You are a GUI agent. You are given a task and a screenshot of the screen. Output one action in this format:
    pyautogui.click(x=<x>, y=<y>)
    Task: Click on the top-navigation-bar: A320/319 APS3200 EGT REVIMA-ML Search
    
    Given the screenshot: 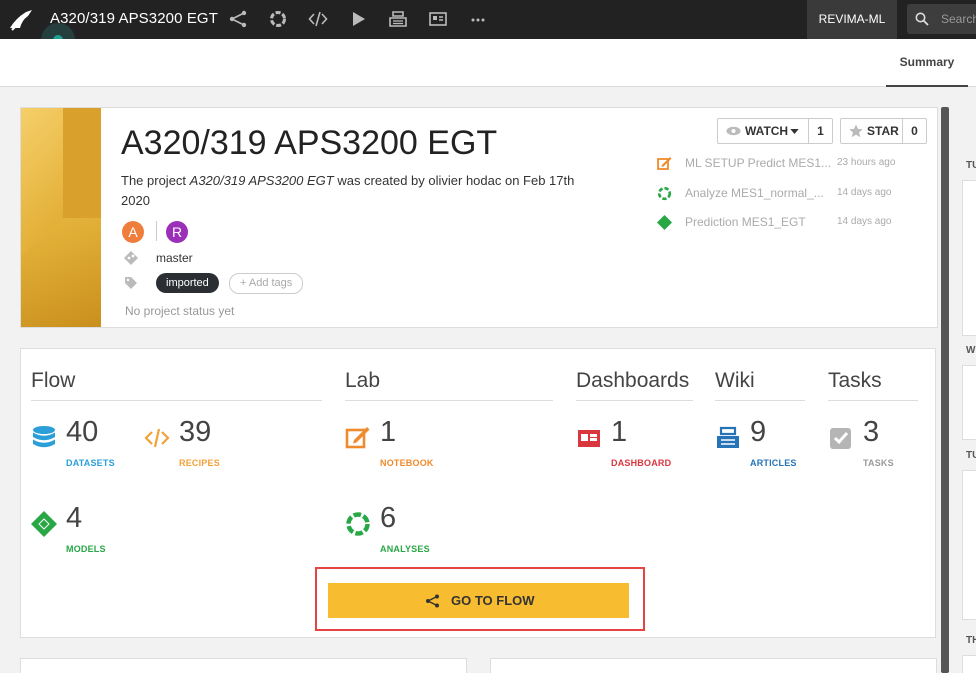 What is the action you would take?
    pyautogui.click(x=488, y=19)
    